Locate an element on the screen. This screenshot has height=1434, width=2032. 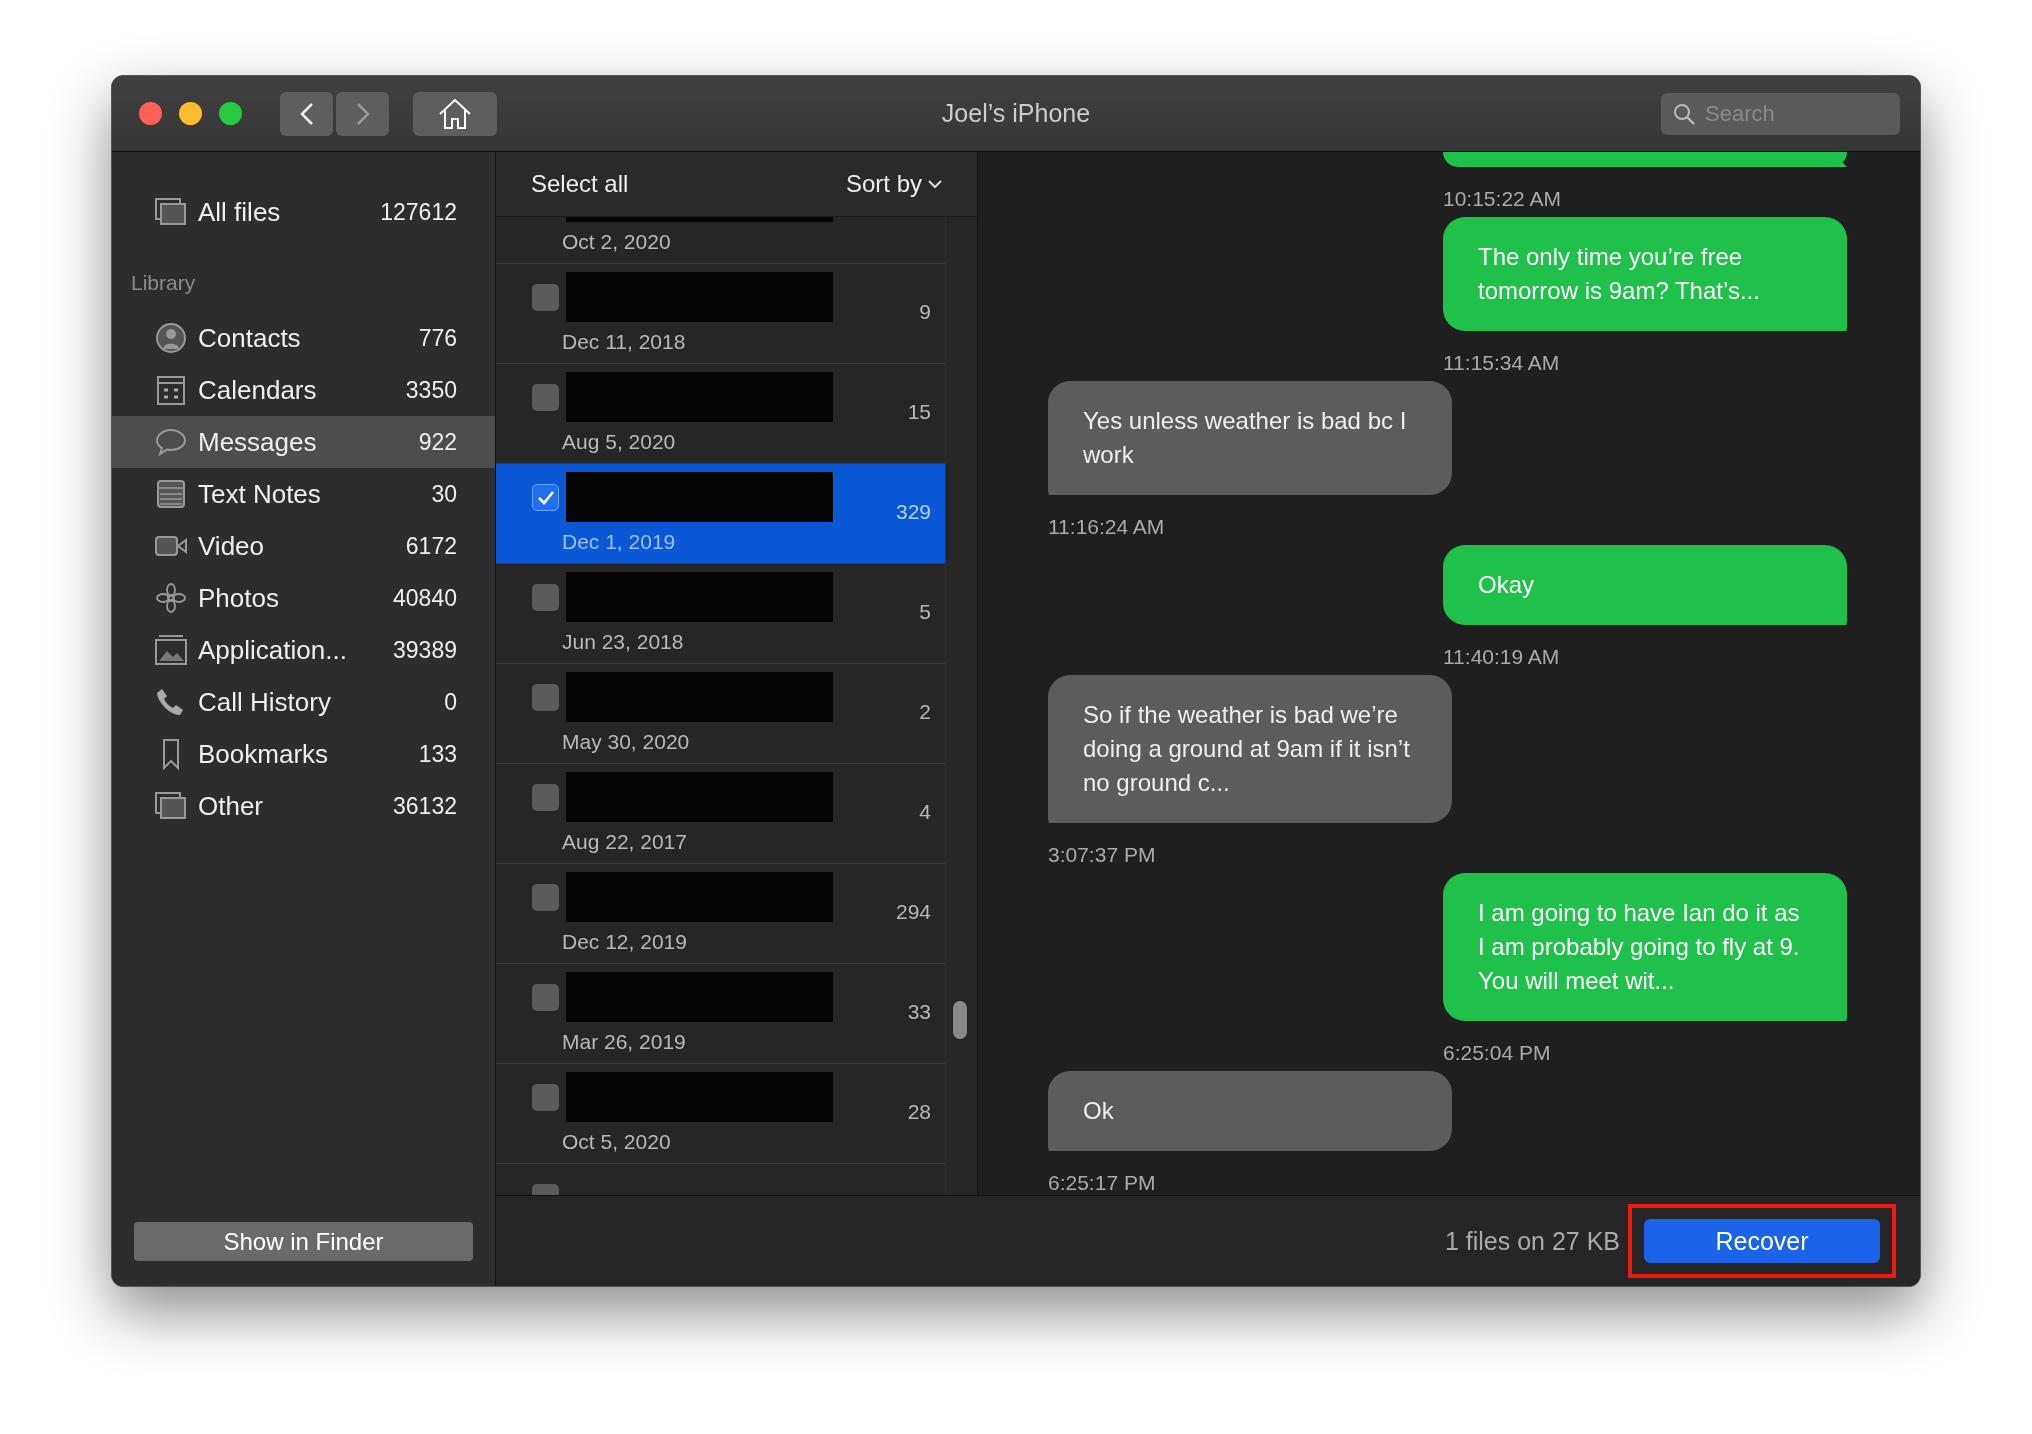
sidebar-item: All files 127612 is located at coordinates (303, 212).